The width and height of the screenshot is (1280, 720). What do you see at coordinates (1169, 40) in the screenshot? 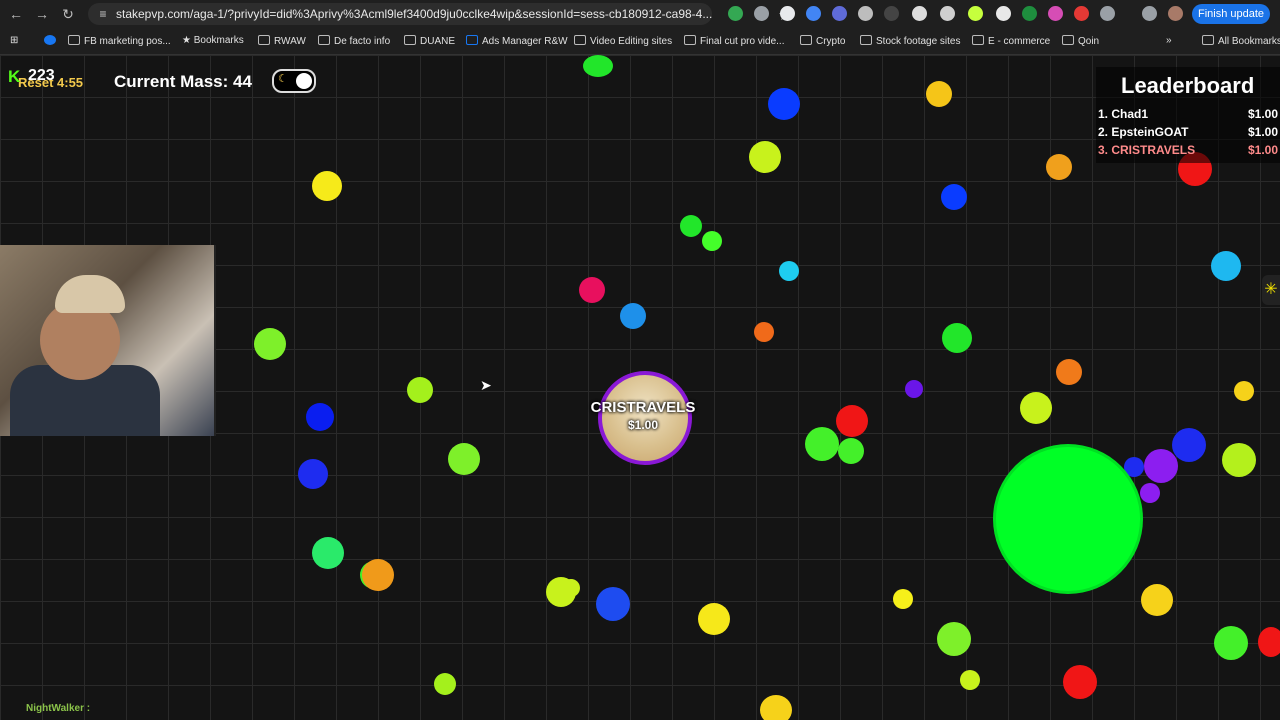
I see `chevron-right-icon: »` at bounding box center [1169, 40].